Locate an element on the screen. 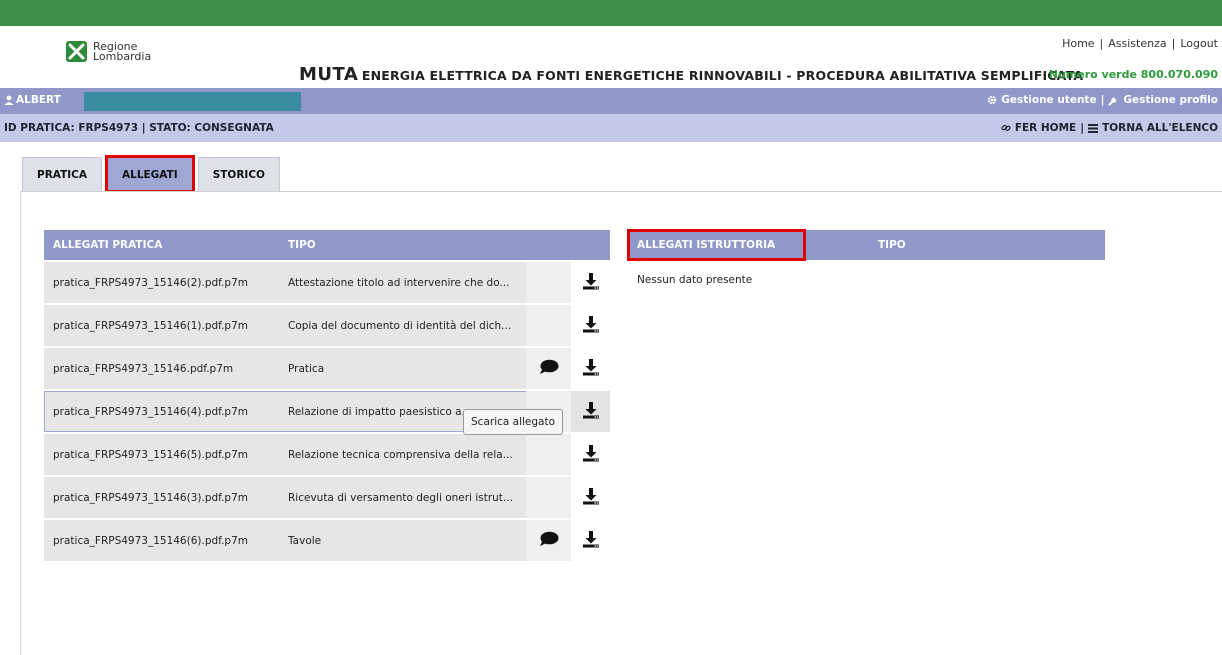 The image size is (1222, 655). col-header-actions is located at coordinates (568, 245).